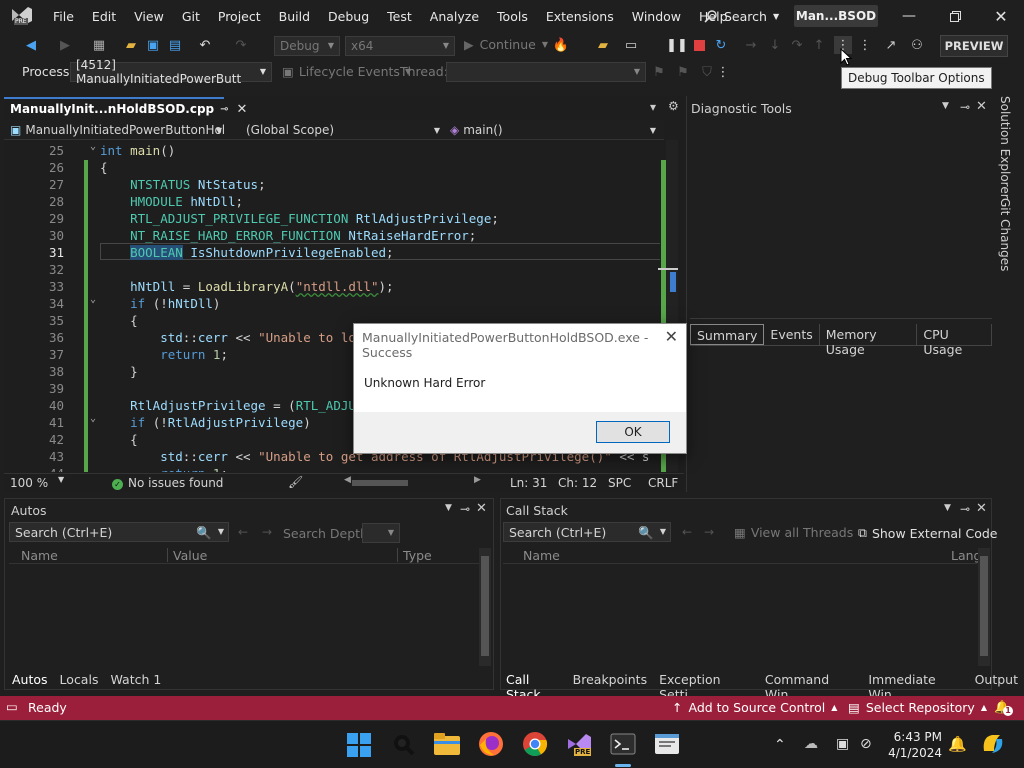 The width and height of the screenshot is (1024, 768). Describe the element at coordinates (633, 432) in the screenshot. I see `ok-button: OK` at that location.